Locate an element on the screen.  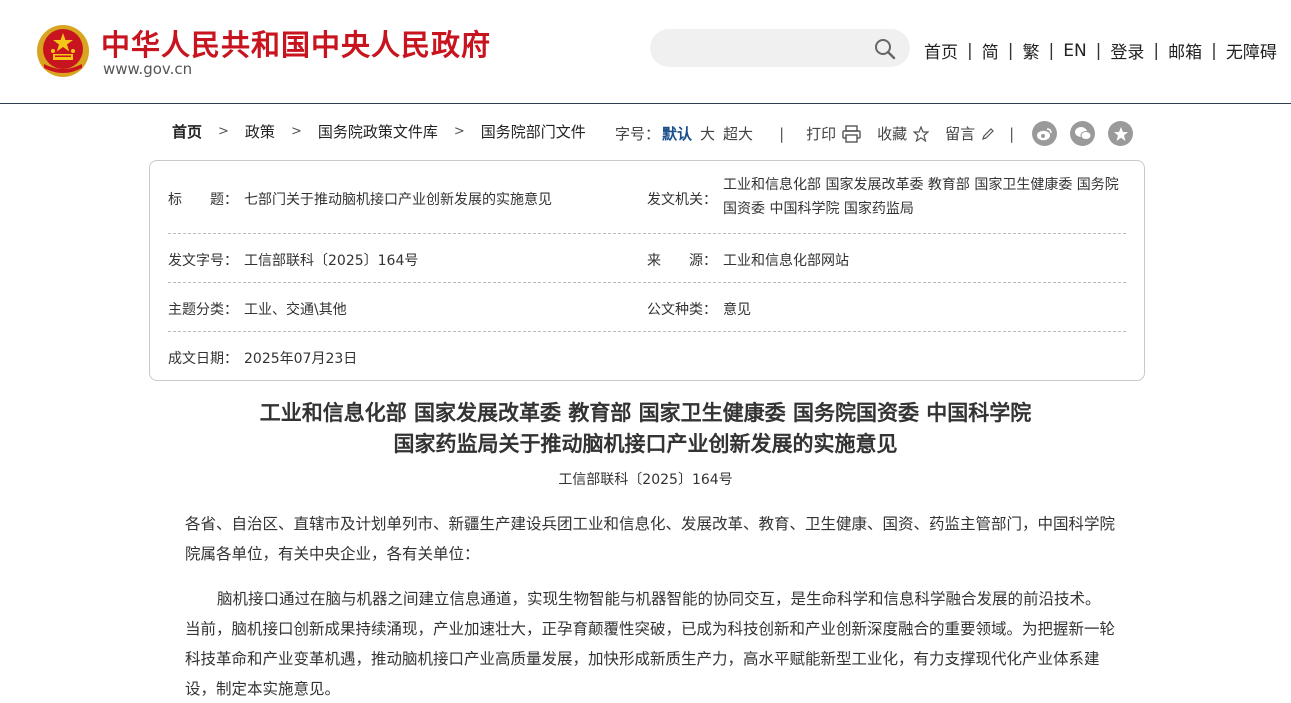
title-value: 七部门关于推动脑机接口产业创新发展的实施意见 is located at coordinates (398, 200).